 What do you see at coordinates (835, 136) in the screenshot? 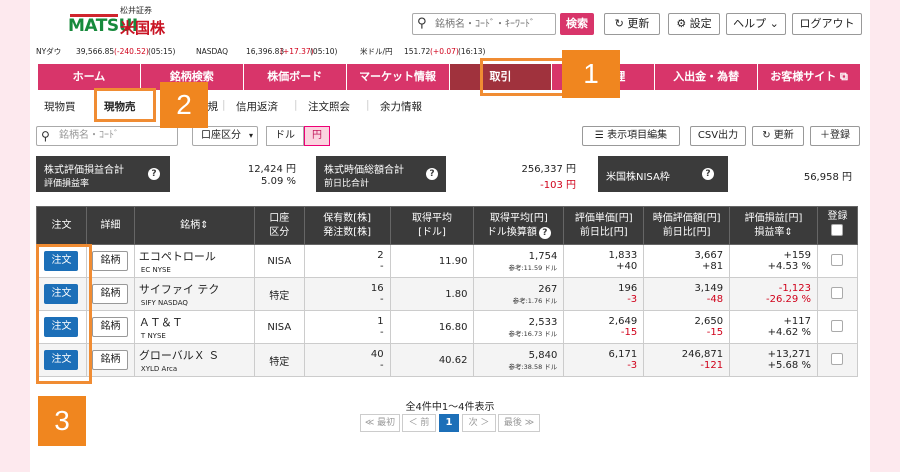
I see `register-button: ＋登録` at bounding box center [835, 136].